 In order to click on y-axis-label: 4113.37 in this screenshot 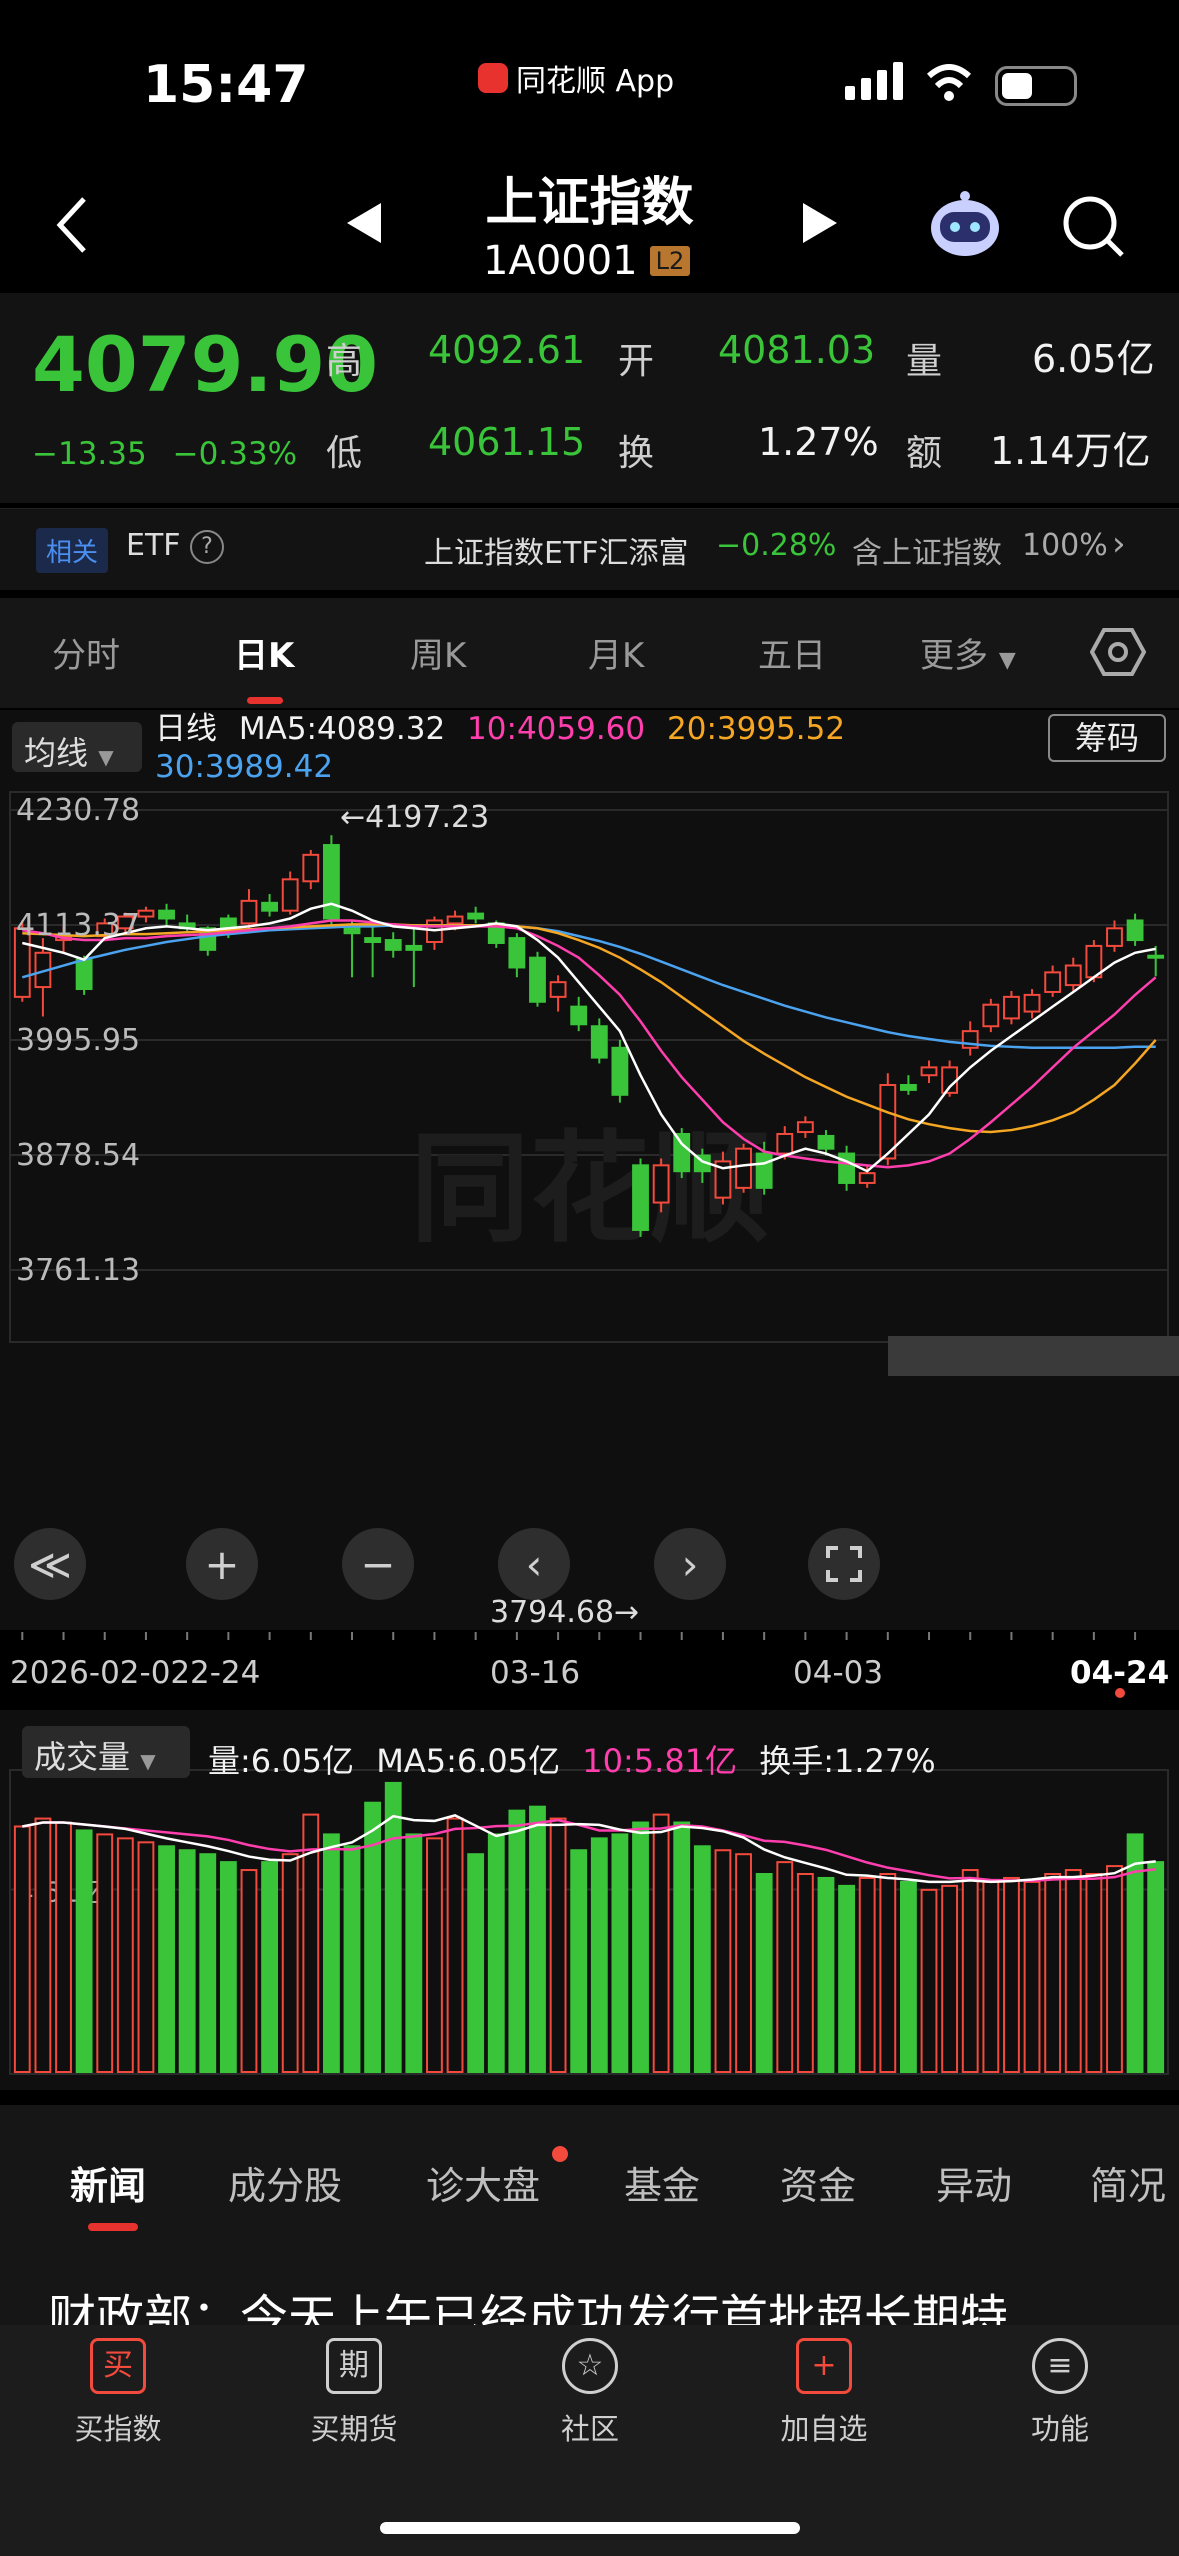, I will do `click(78, 925)`.